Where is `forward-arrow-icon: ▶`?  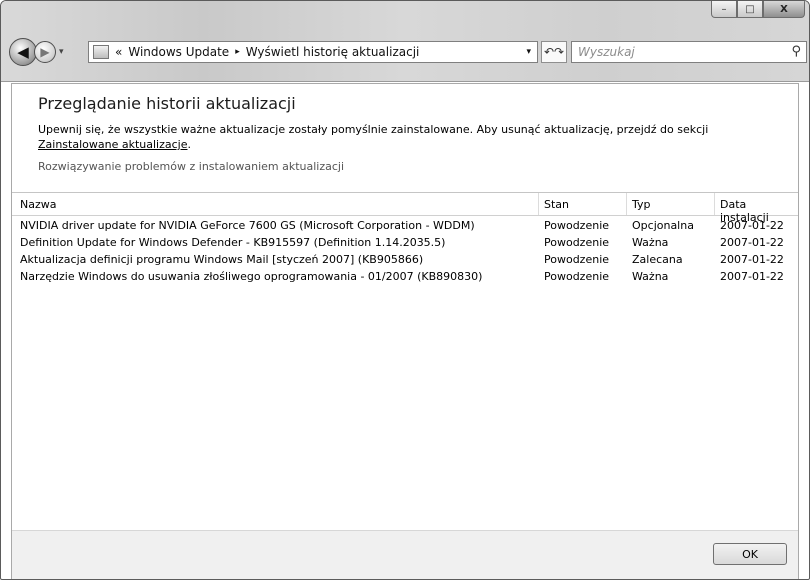
forward-arrow-icon: ▶ is located at coordinates (45, 52).